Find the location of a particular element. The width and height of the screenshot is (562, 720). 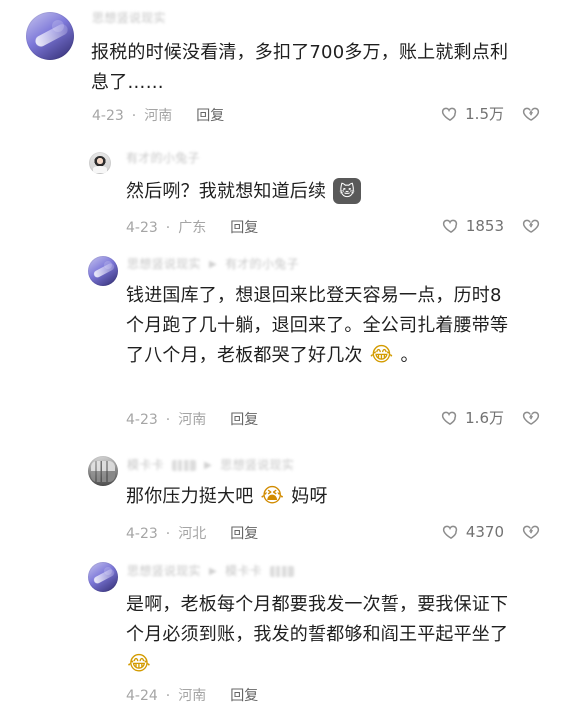

comment-text-part: 。 is located at coordinates (409, 355).